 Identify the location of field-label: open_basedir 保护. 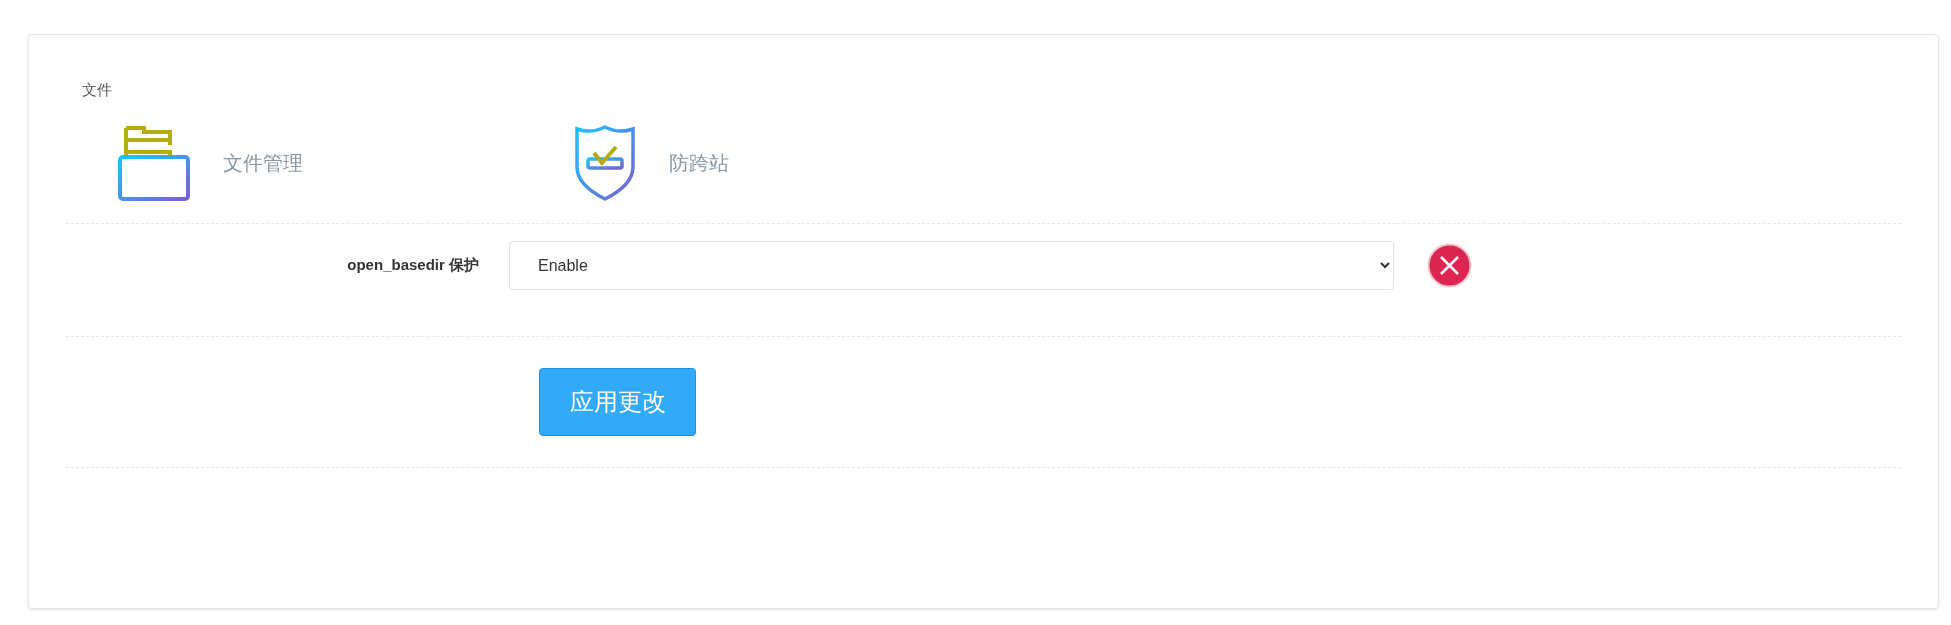
(413, 265).